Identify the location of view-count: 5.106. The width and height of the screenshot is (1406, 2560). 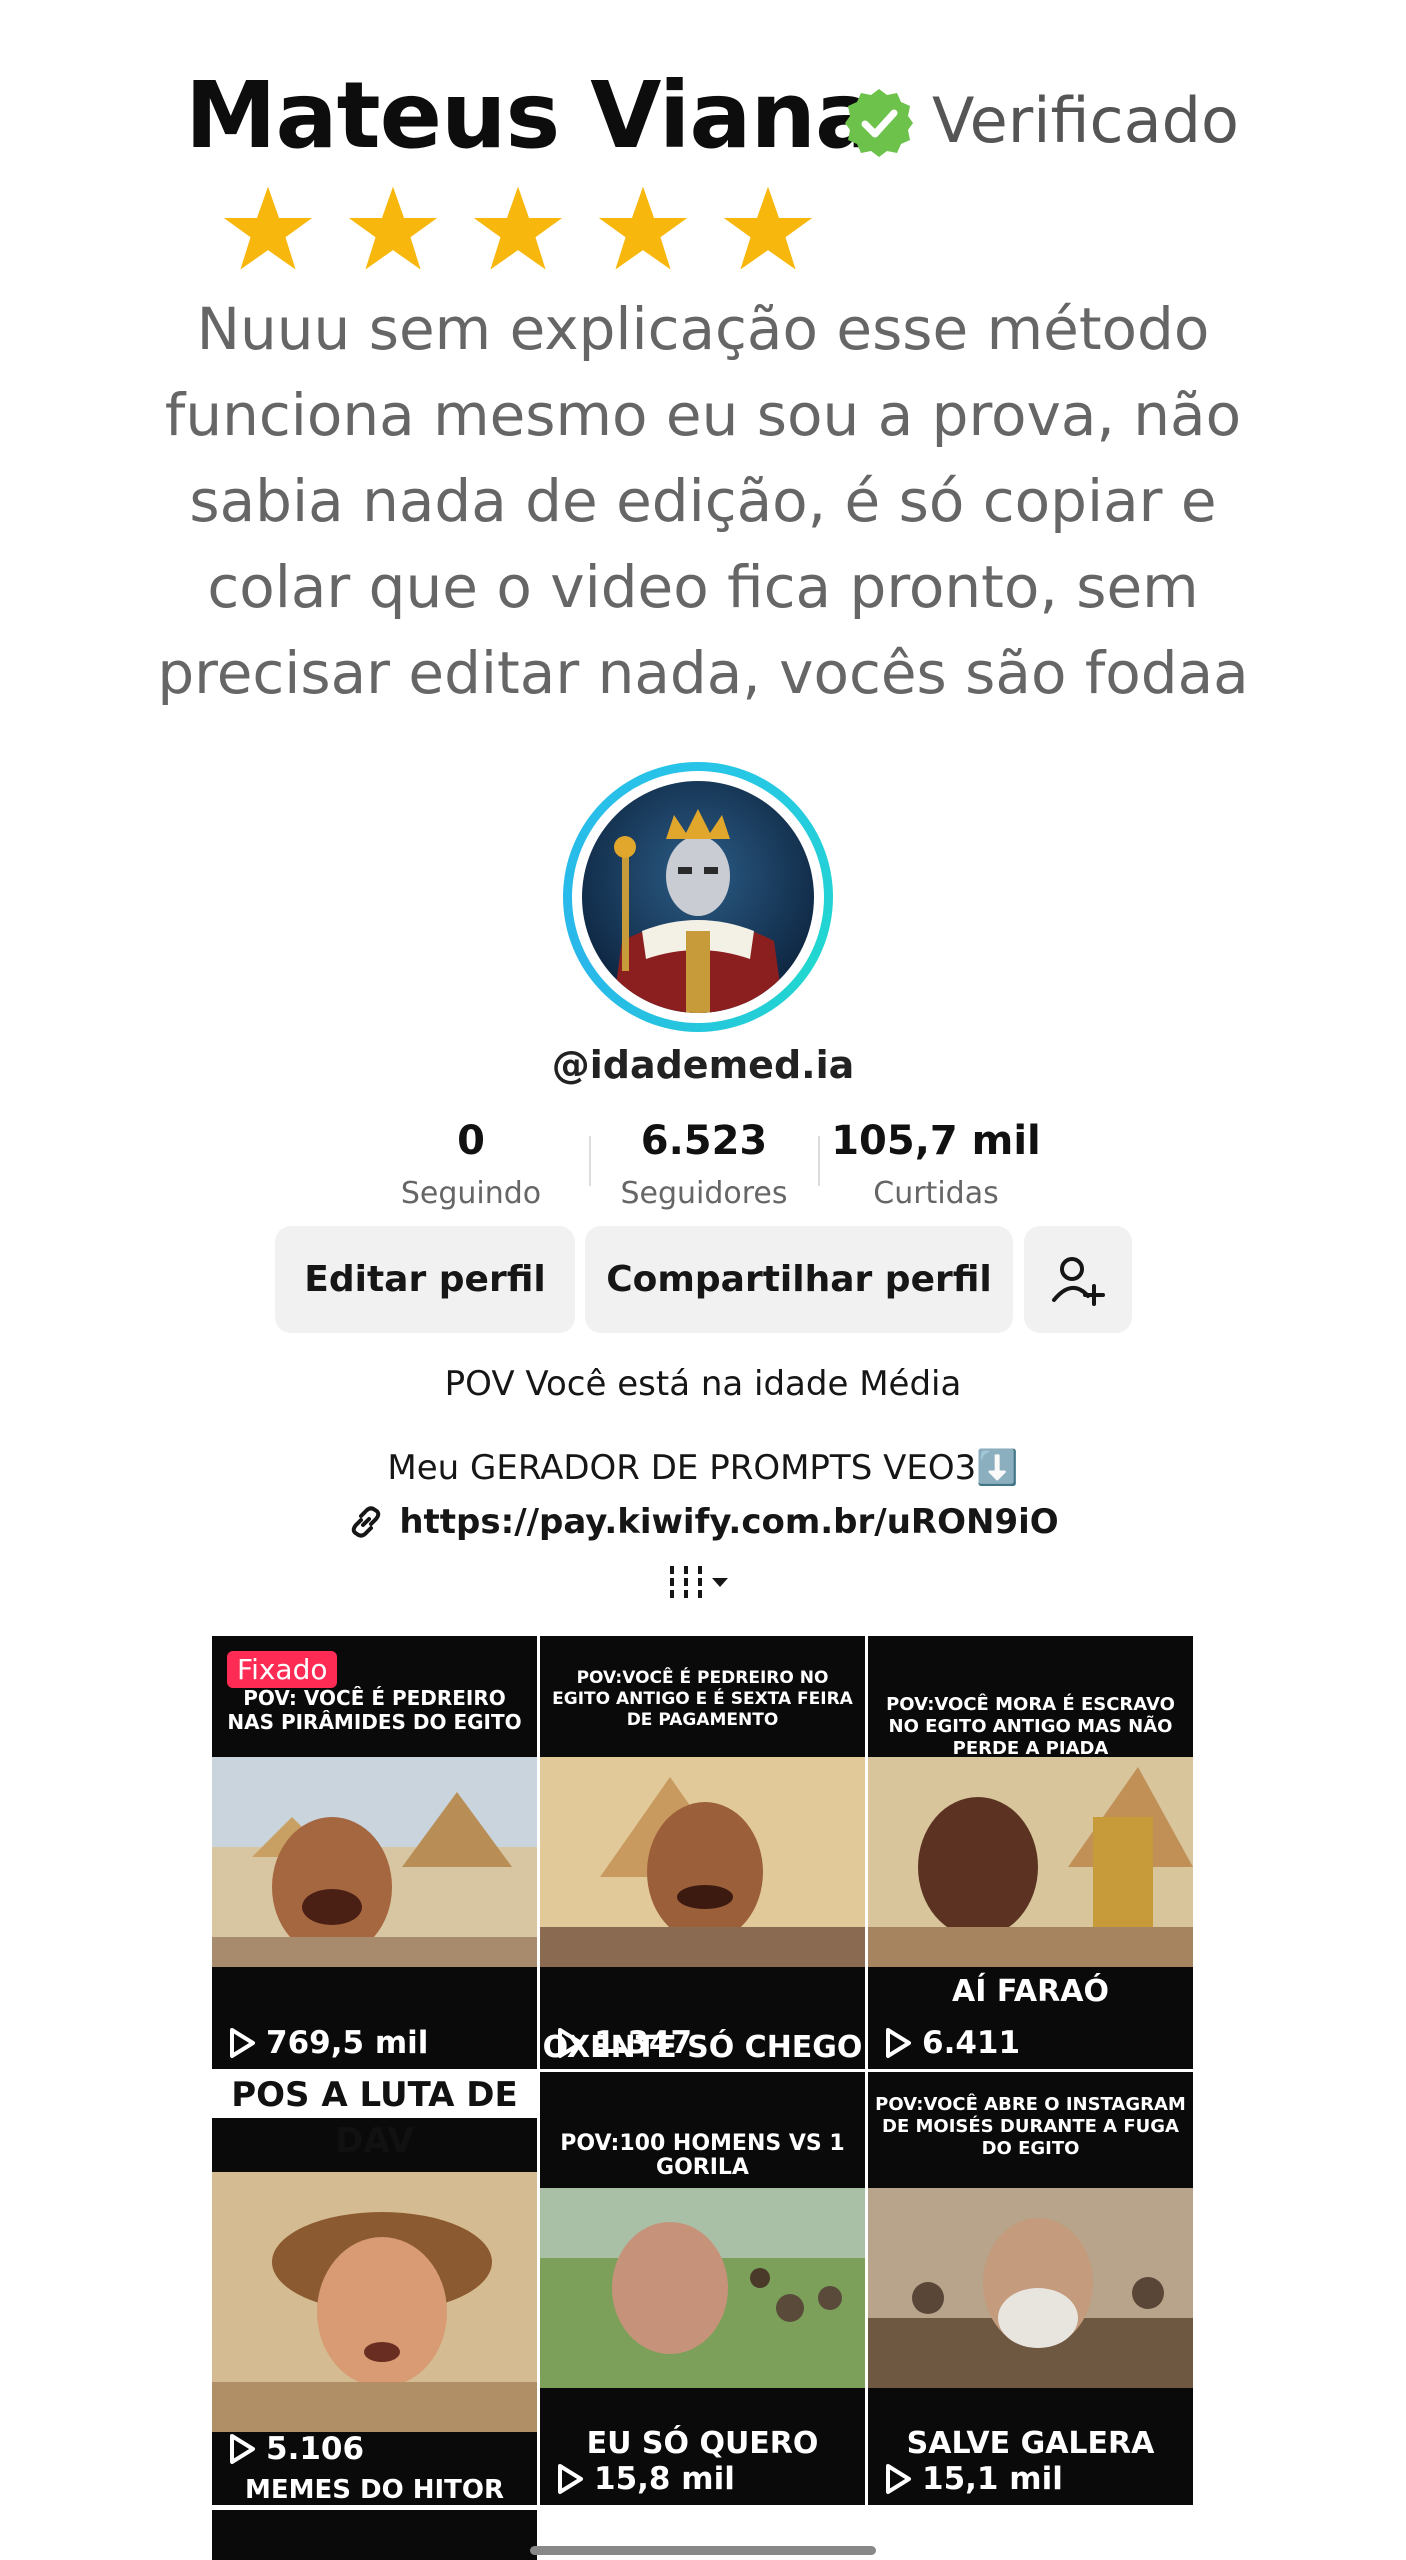
(296, 2449).